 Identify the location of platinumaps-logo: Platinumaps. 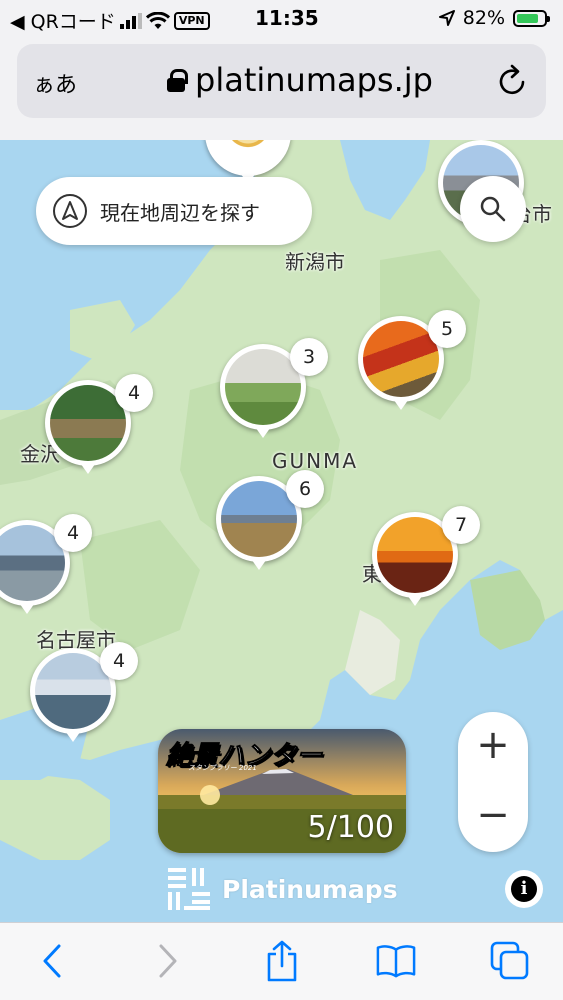
(283, 889).